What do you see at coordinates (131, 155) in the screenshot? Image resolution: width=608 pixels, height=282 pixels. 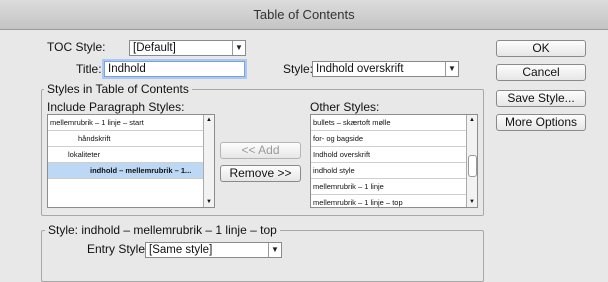 I see `list-item: lokaliteter` at bounding box center [131, 155].